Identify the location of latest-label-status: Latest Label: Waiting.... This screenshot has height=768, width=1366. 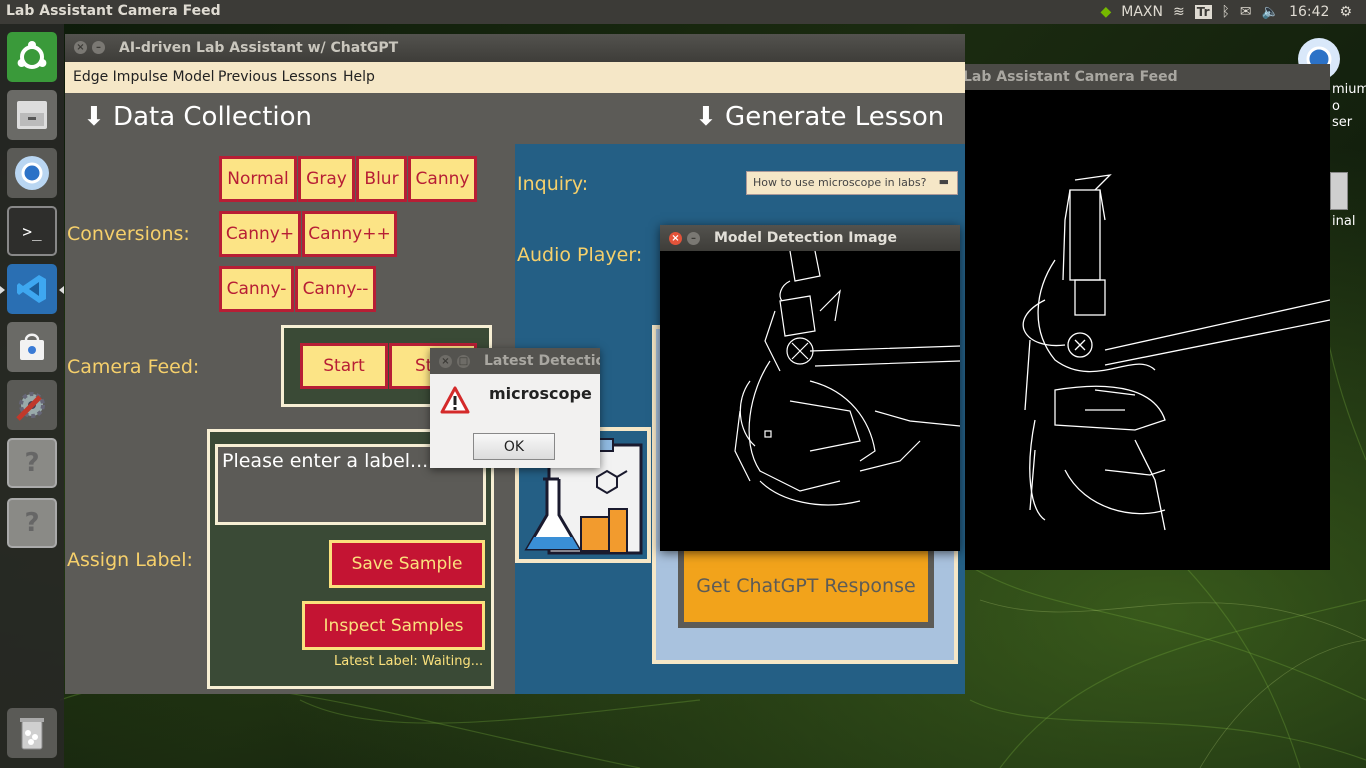
(409, 661).